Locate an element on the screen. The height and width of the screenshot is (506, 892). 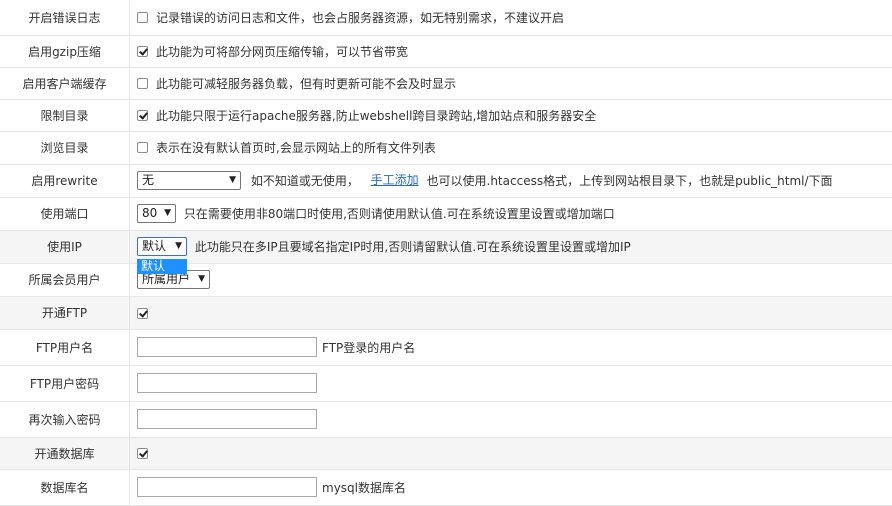
ip-dropdown-option: 默认 is located at coordinates (162, 266).